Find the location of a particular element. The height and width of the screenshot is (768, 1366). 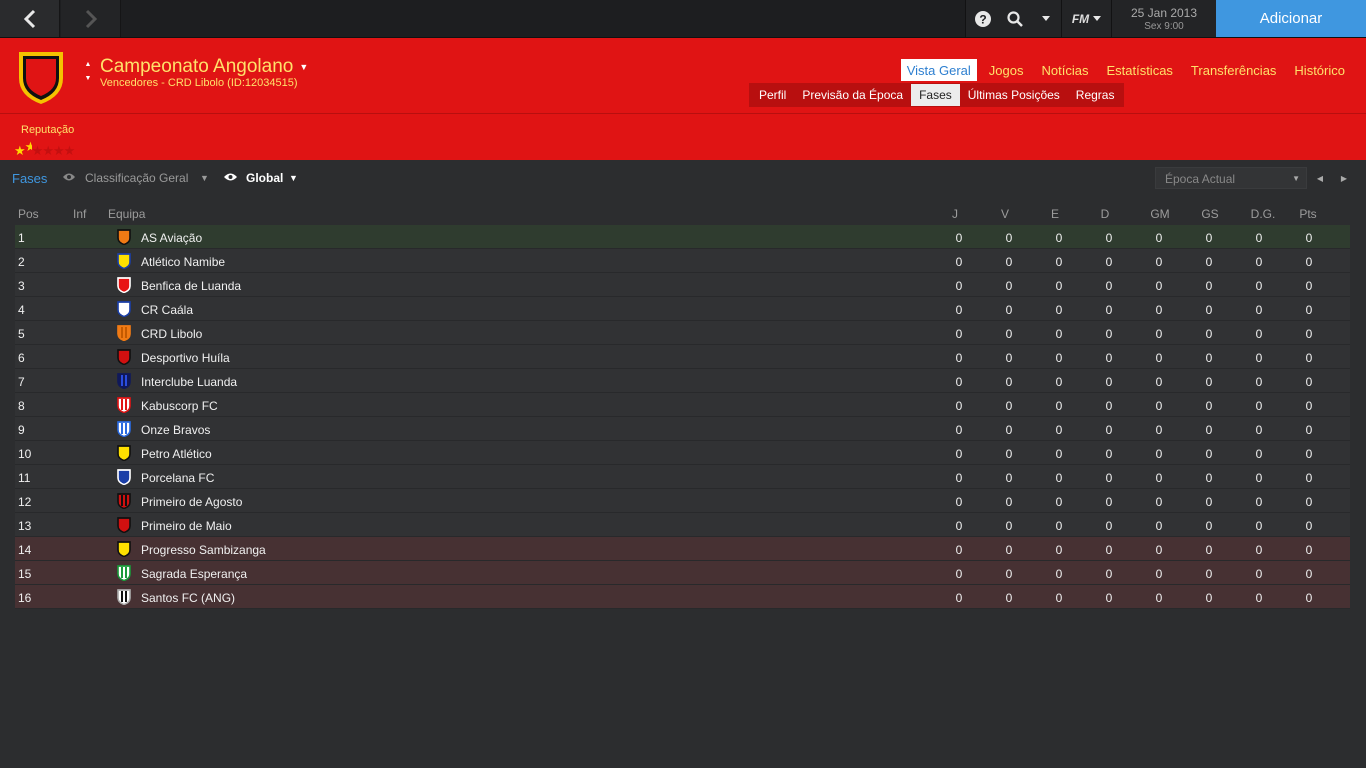

classification-select: Classificação Geral is located at coordinates (136, 178).